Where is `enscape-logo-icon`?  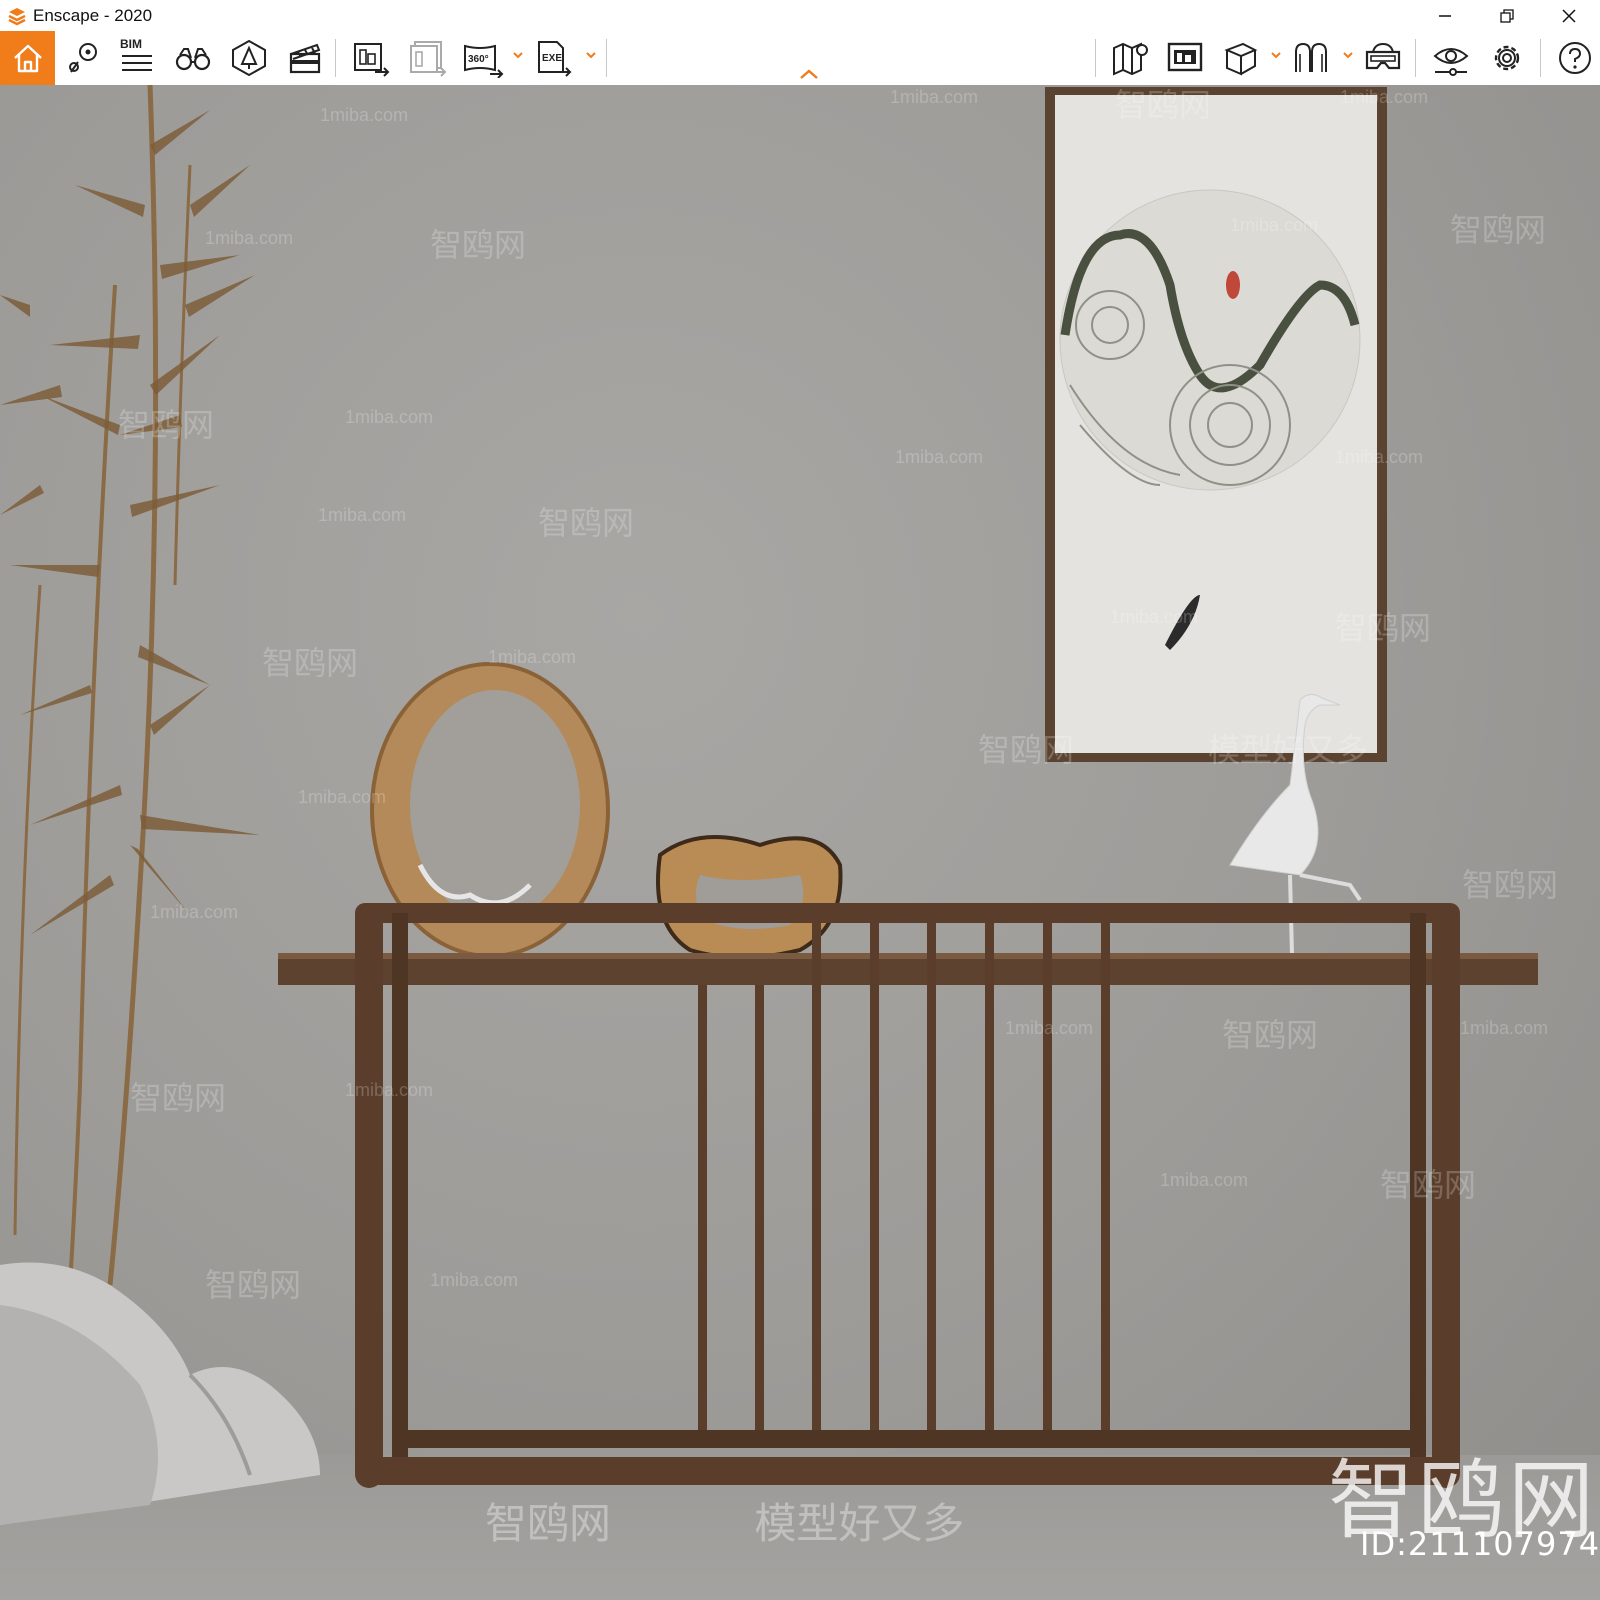 enscape-logo-icon is located at coordinates (17, 16).